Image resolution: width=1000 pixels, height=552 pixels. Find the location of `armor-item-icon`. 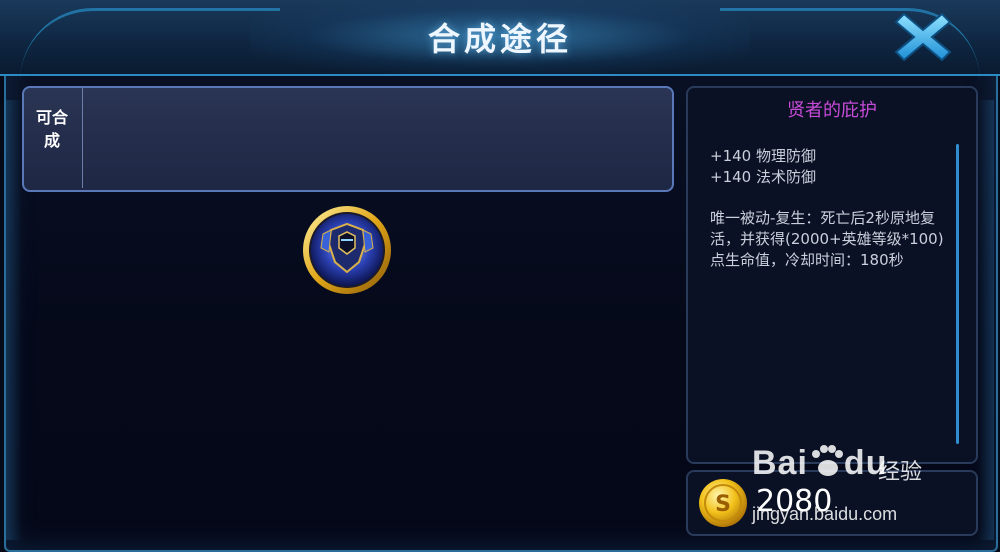

armor-item-icon is located at coordinates (347, 250).